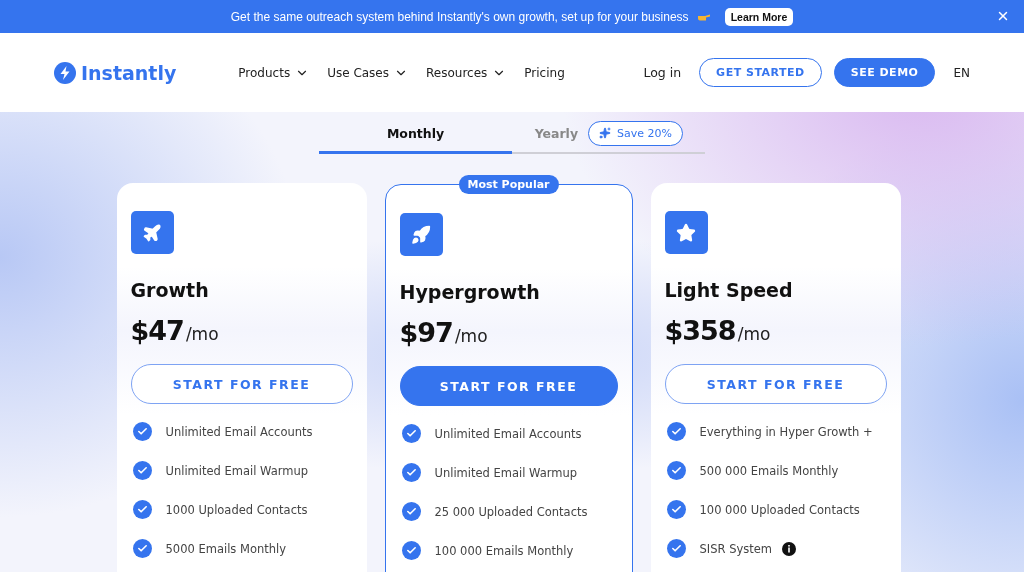 The width and height of the screenshot is (1024, 572). What do you see at coordinates (415, 133) in the screenshot?
I see `billing-tab: Monthly` at bounding box center [415, 133].